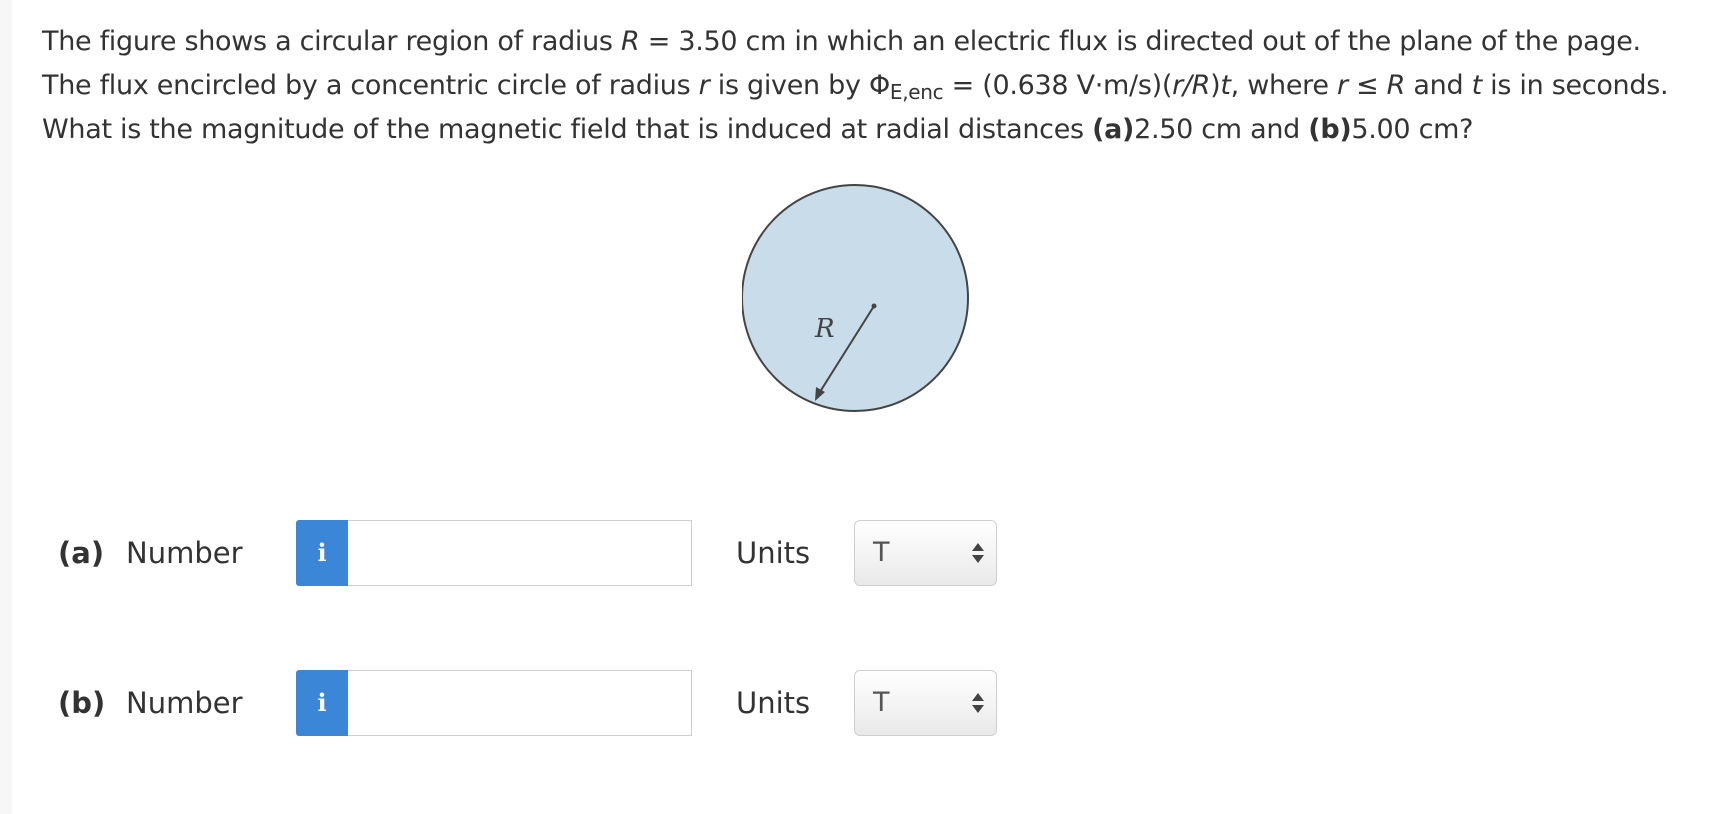 The image size is (1722, 814). What do you see at coordinates (520, 553) in the screenshot?
I see `number-input-a` at bounding box center [520, 553].